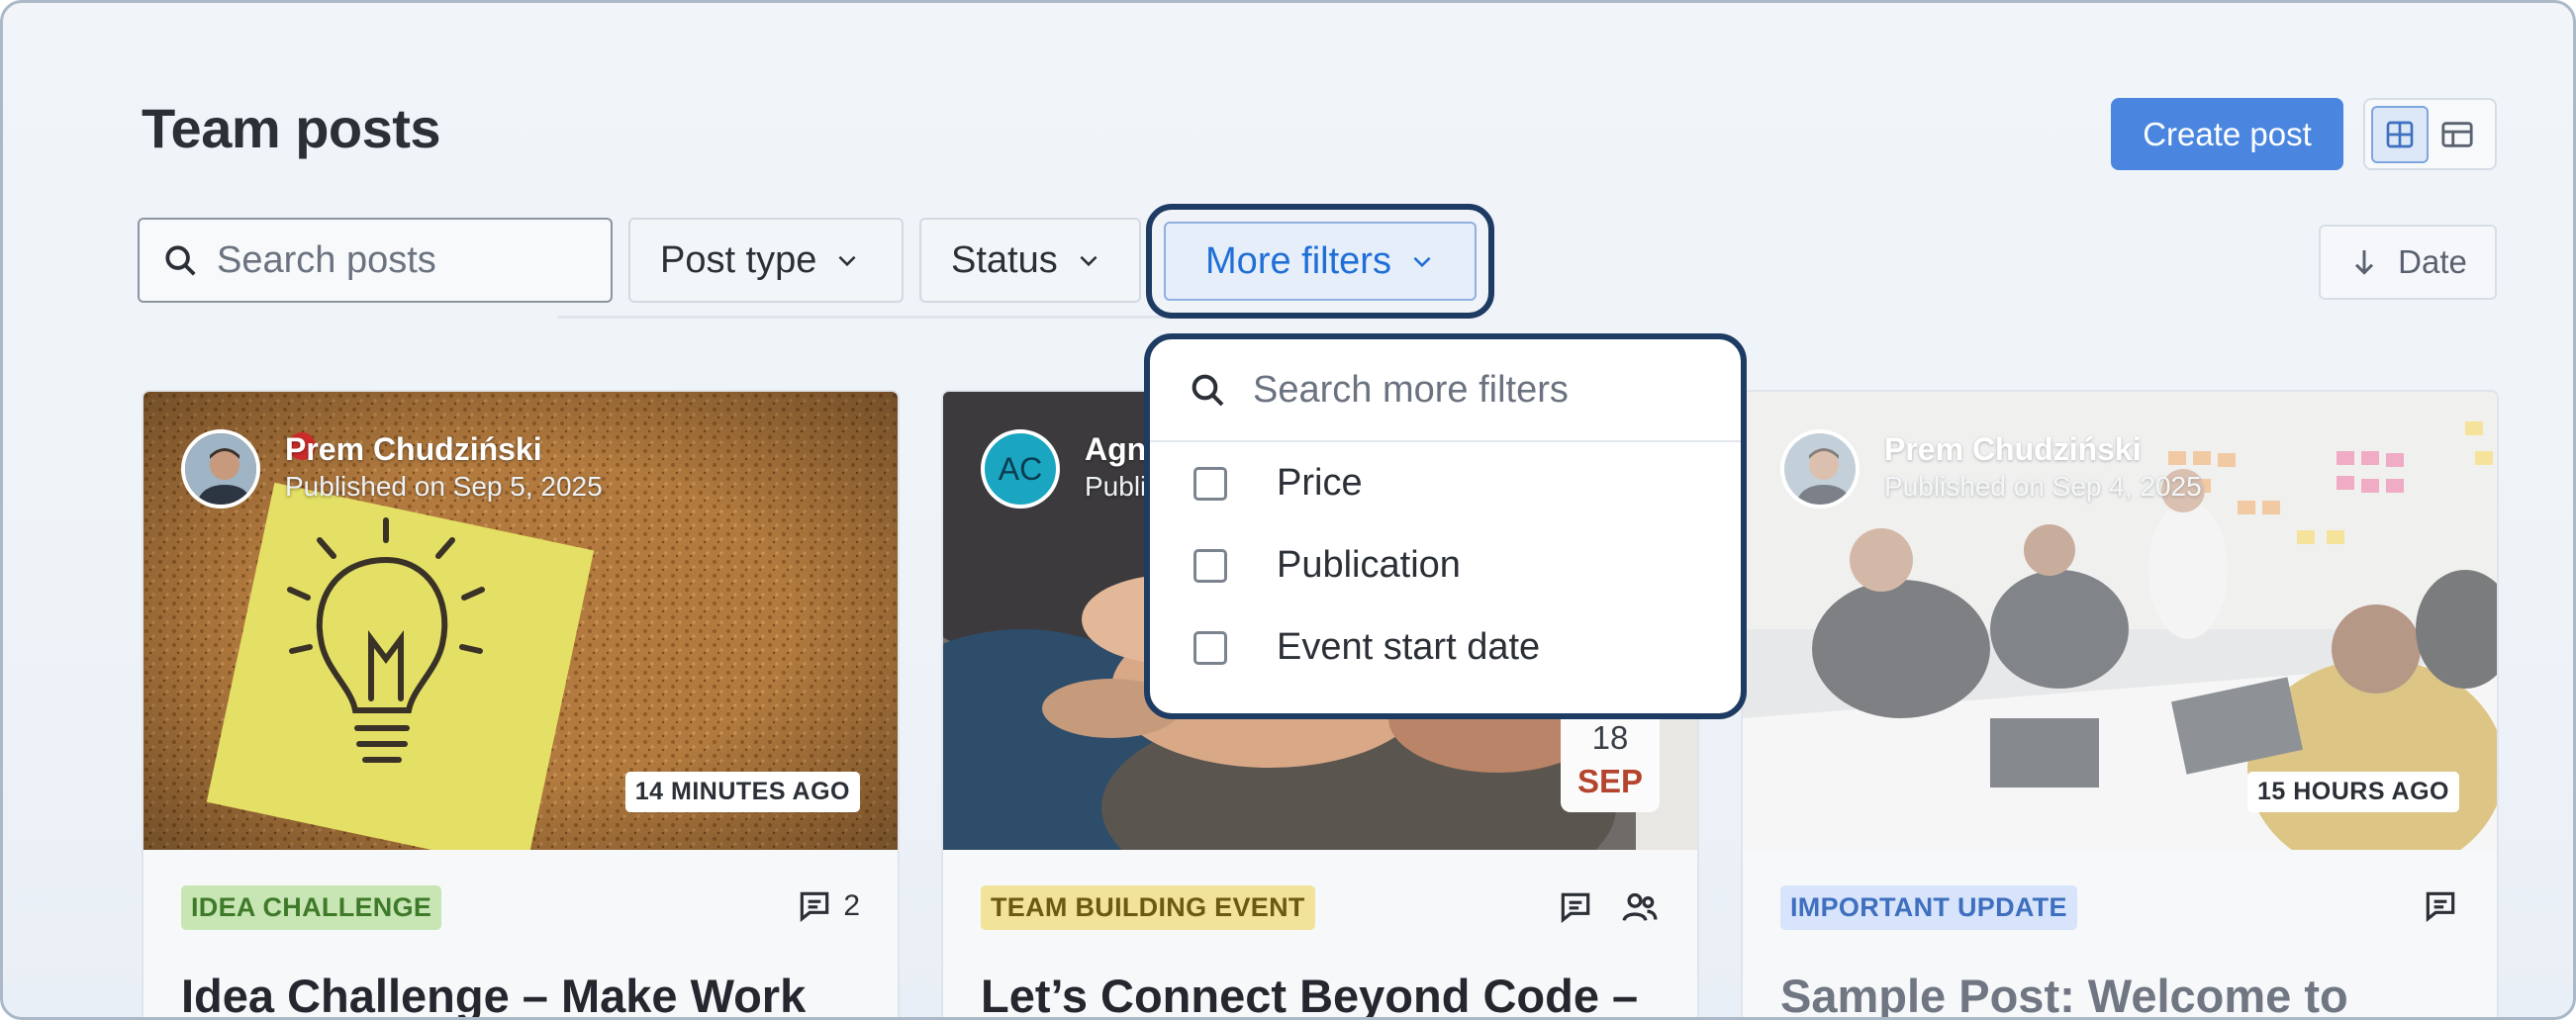  I want to click on more-filters-dropdown: Price Publication Event start date, so click(1445, 526).